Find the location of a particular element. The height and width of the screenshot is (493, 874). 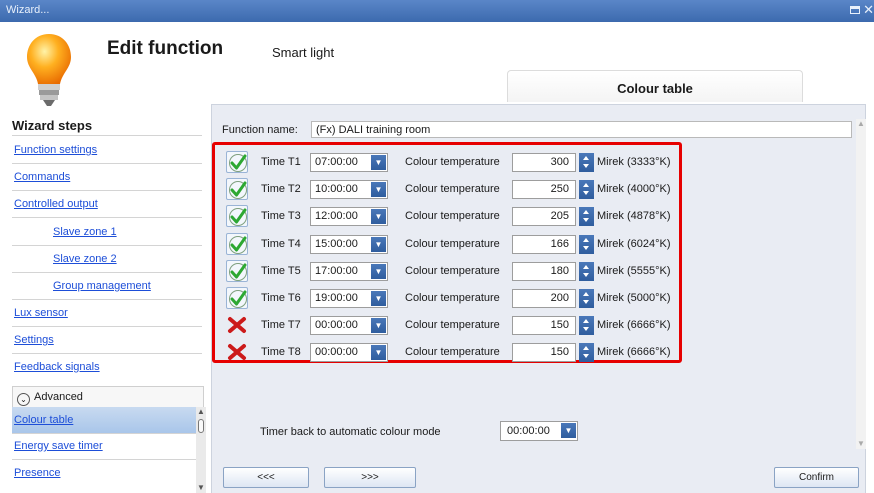

timer-back-label: Timer back to automatic colour mode is located at coordinates (350, 432).